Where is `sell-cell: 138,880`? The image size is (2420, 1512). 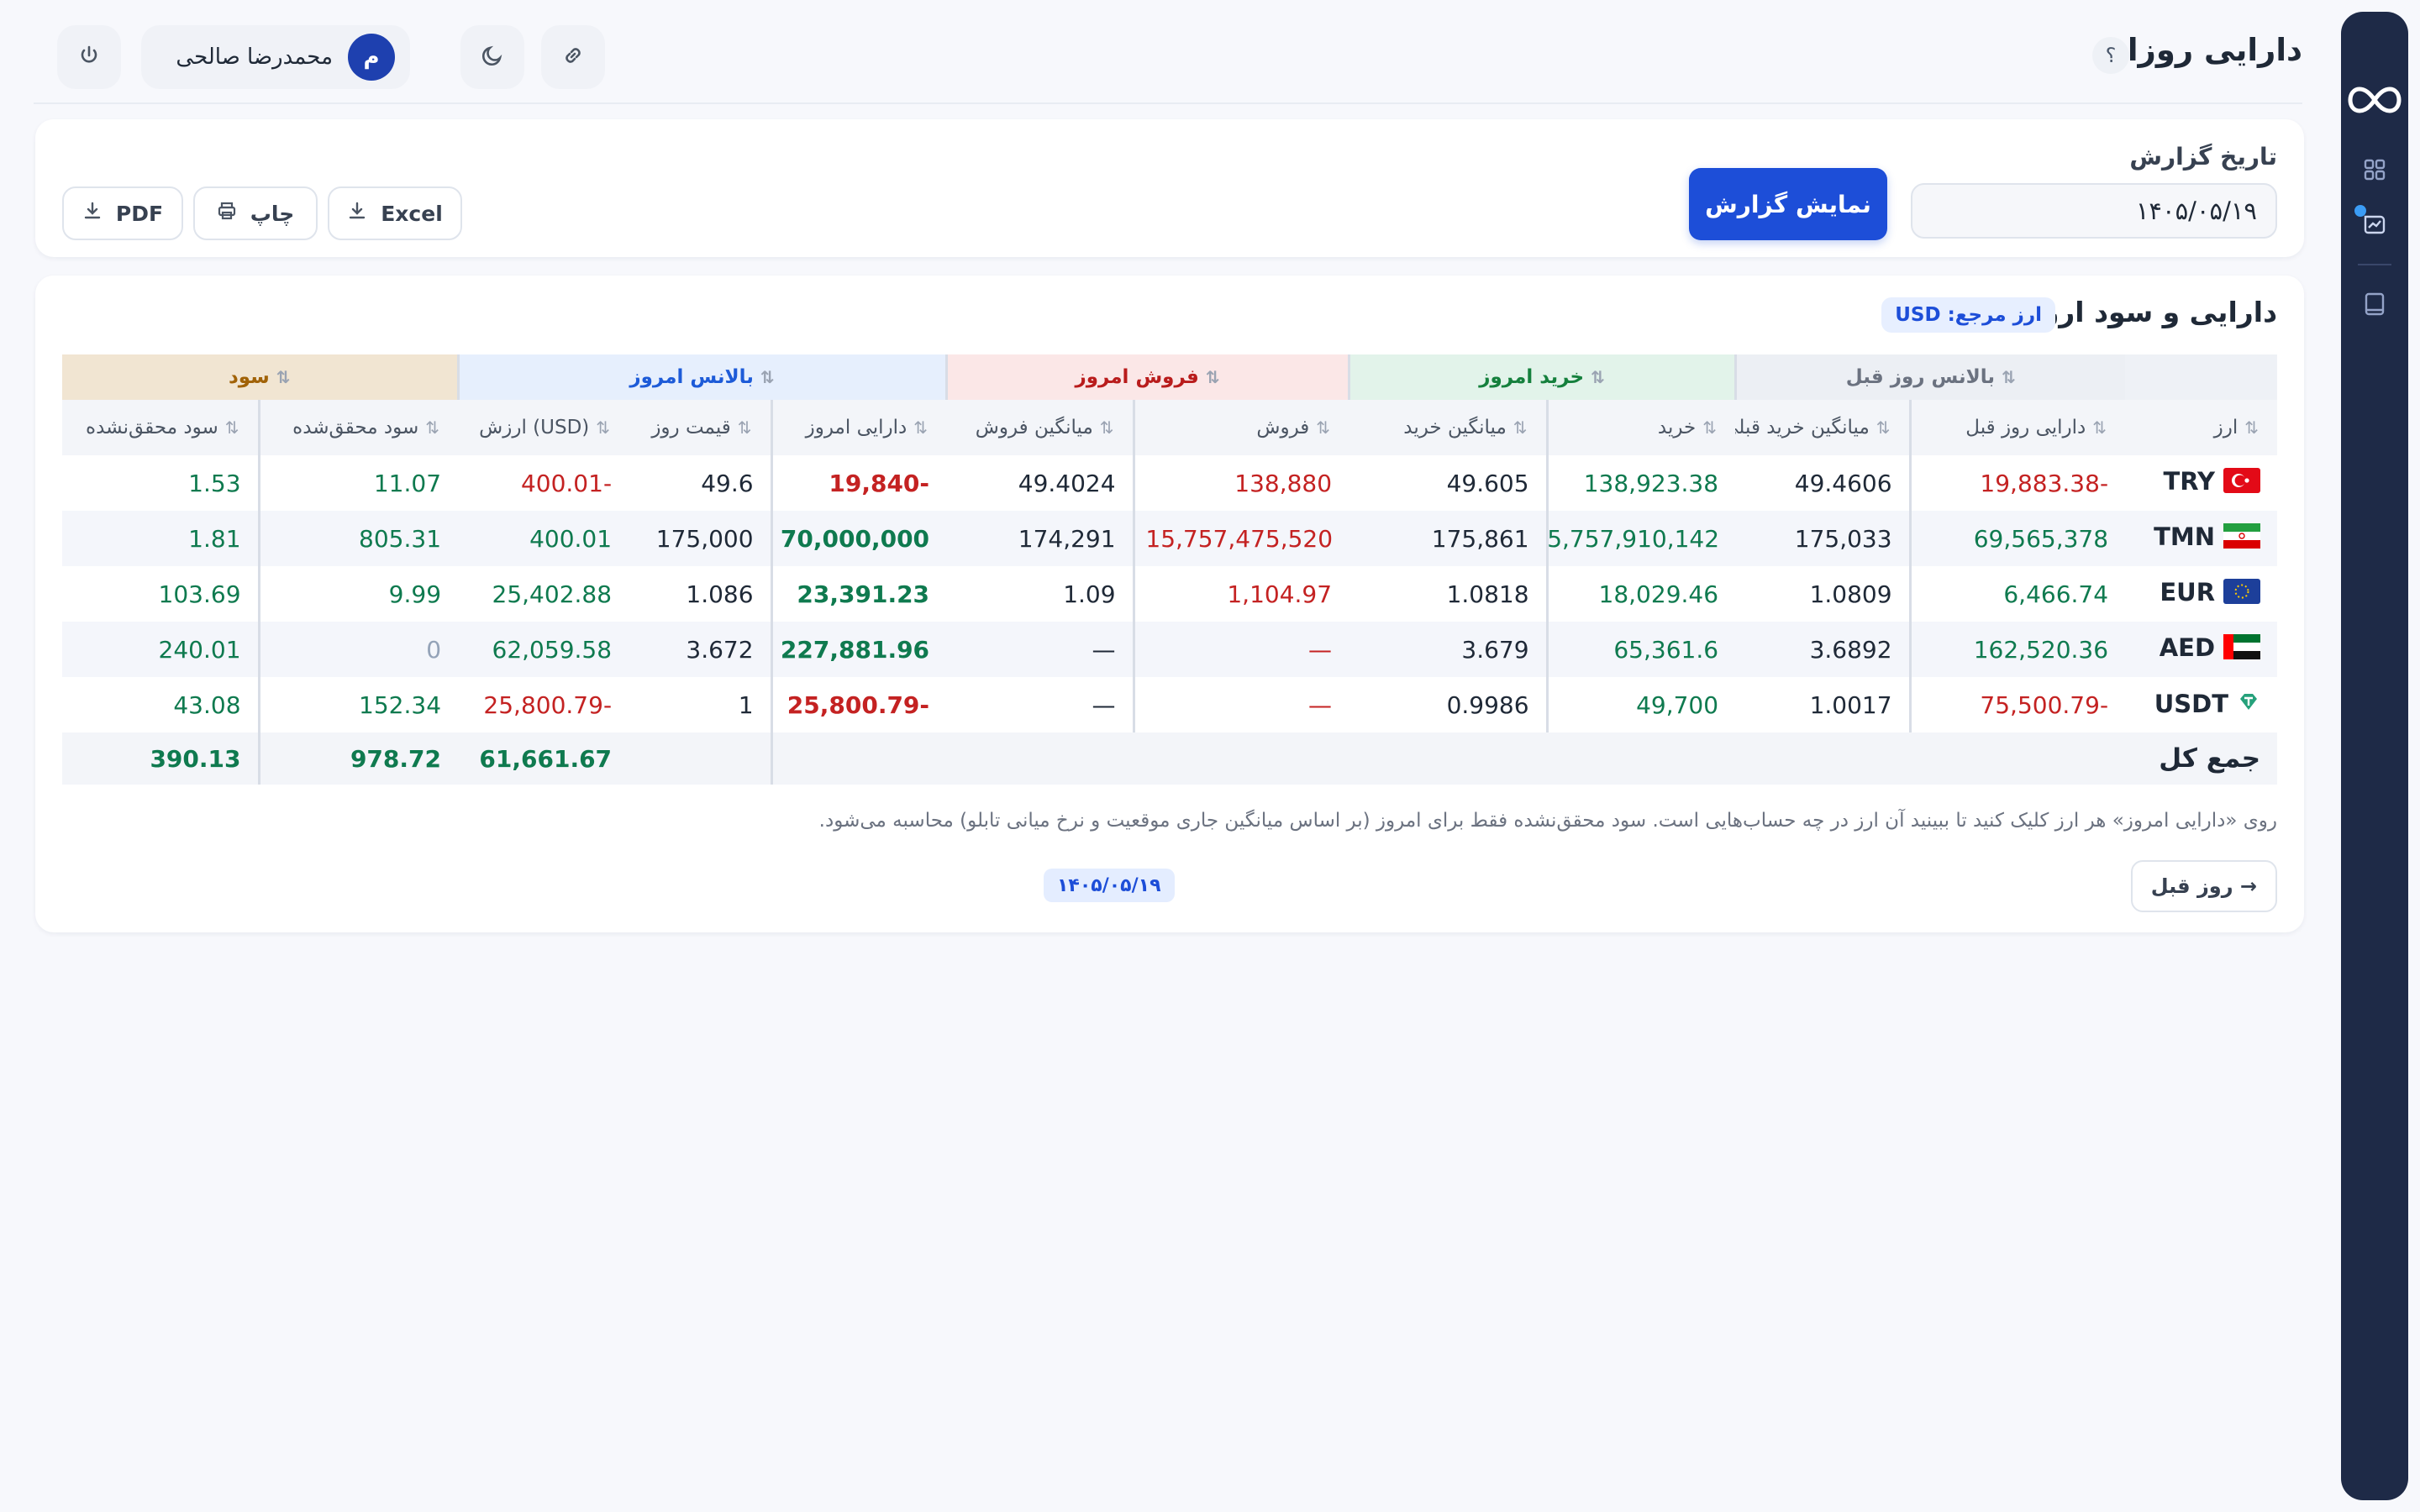
sell-cell: 138,880 is located at coordinates (1240, 483).